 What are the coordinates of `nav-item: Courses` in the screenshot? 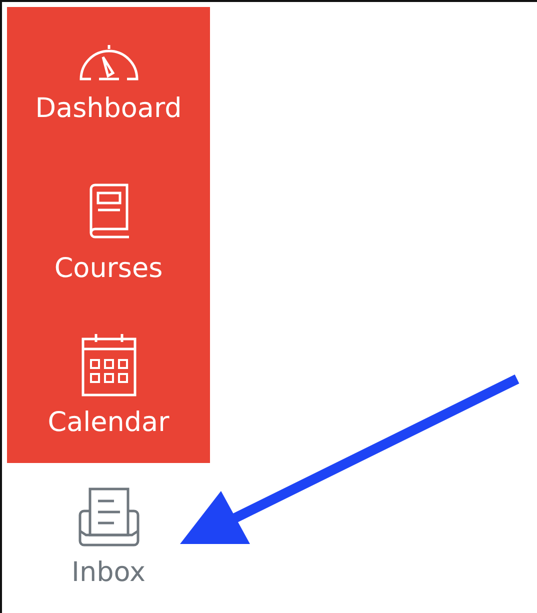 It's located at (108, 235).